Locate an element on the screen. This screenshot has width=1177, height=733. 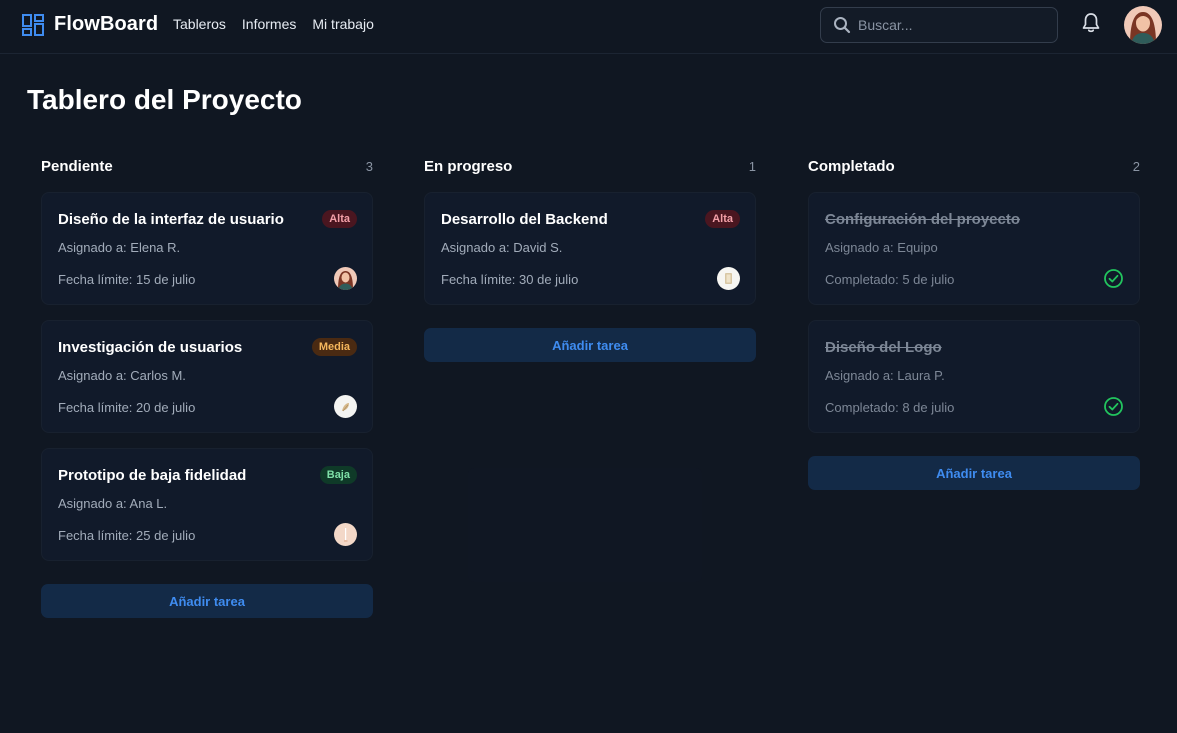
nav-link-informes: Informes is located at coordinates (269, 24).